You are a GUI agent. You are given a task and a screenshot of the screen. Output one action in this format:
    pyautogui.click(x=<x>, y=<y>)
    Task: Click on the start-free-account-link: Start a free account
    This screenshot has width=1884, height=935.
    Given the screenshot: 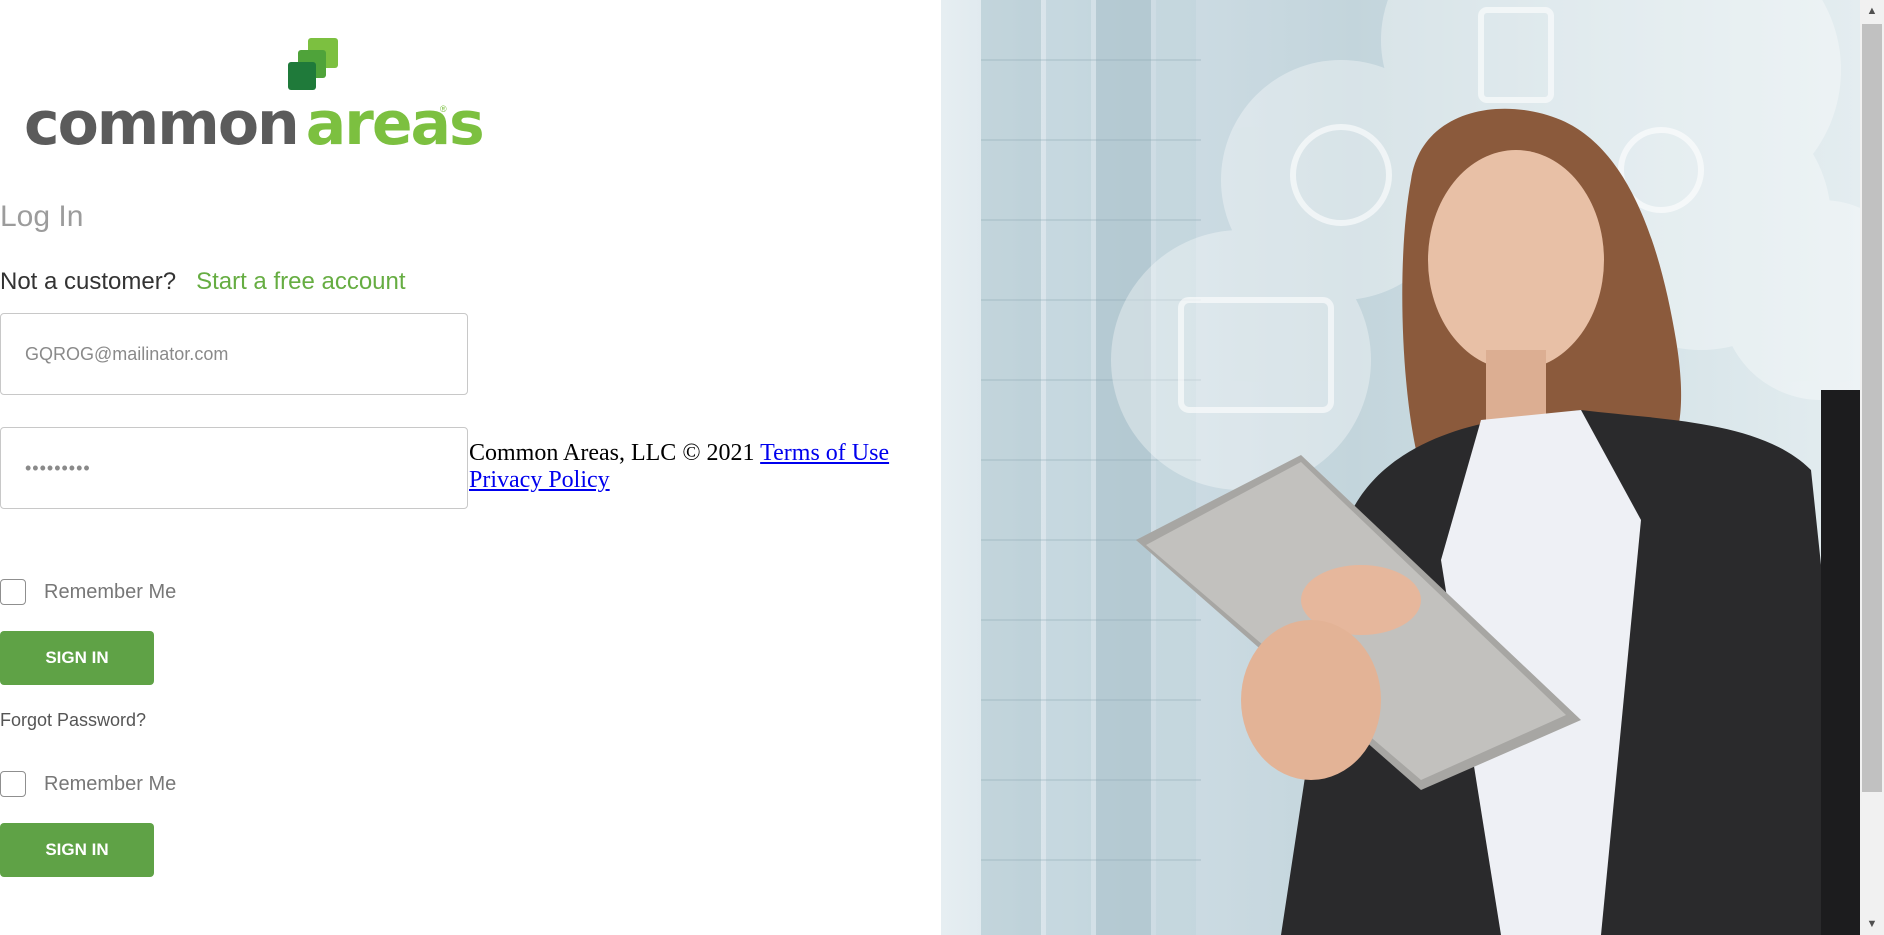 What is the action you would take?
    pyautogui.click(x=300, y=281)
    